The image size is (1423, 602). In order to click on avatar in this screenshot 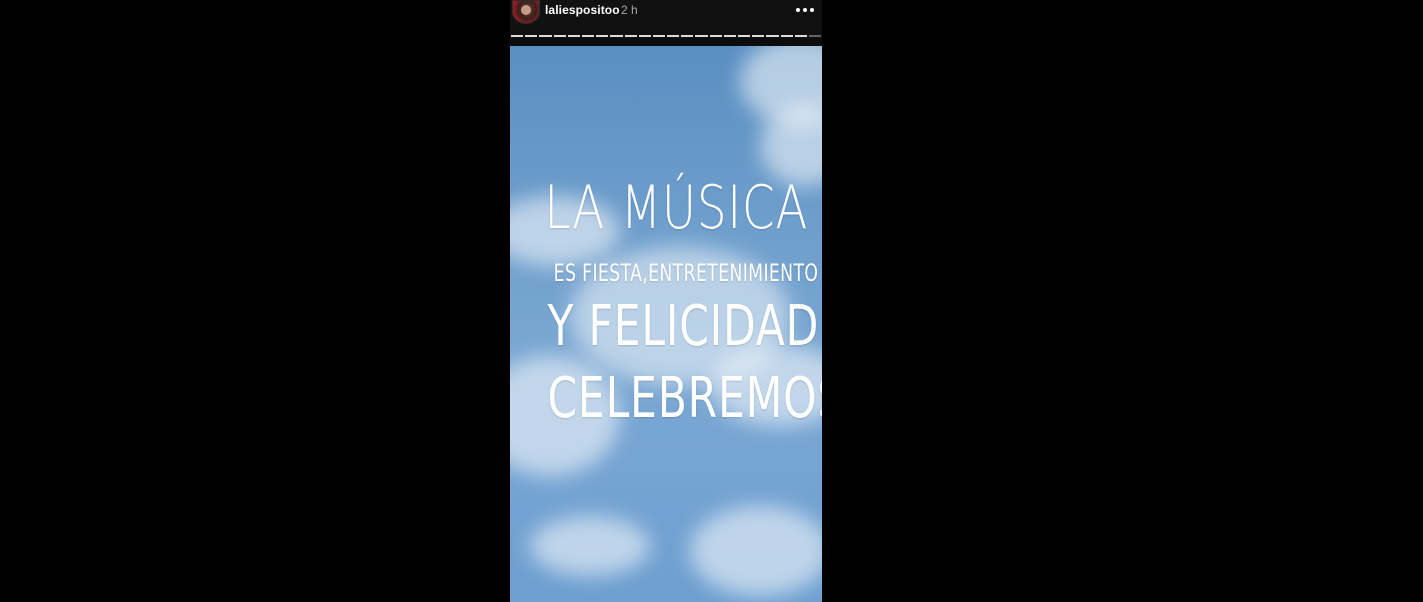, I will do `click(526, 12)`.